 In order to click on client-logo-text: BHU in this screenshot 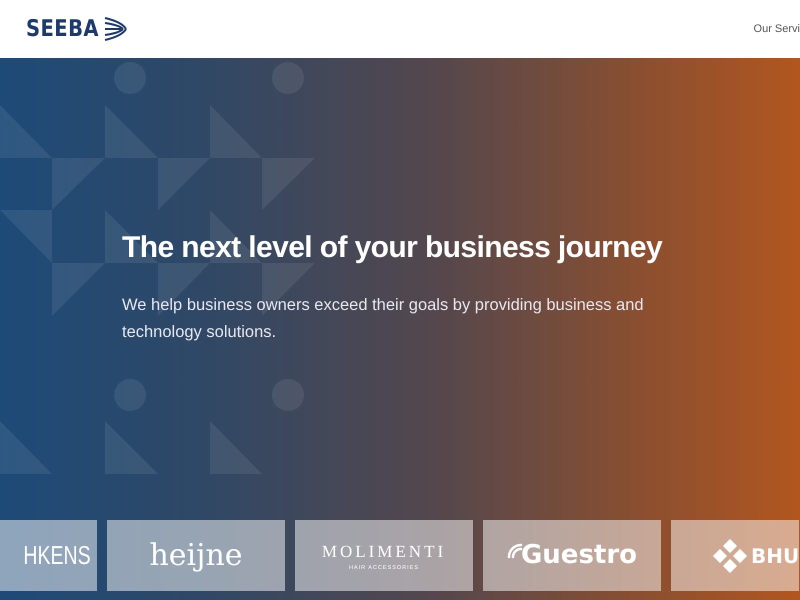, I will do `click(775, 556)`.